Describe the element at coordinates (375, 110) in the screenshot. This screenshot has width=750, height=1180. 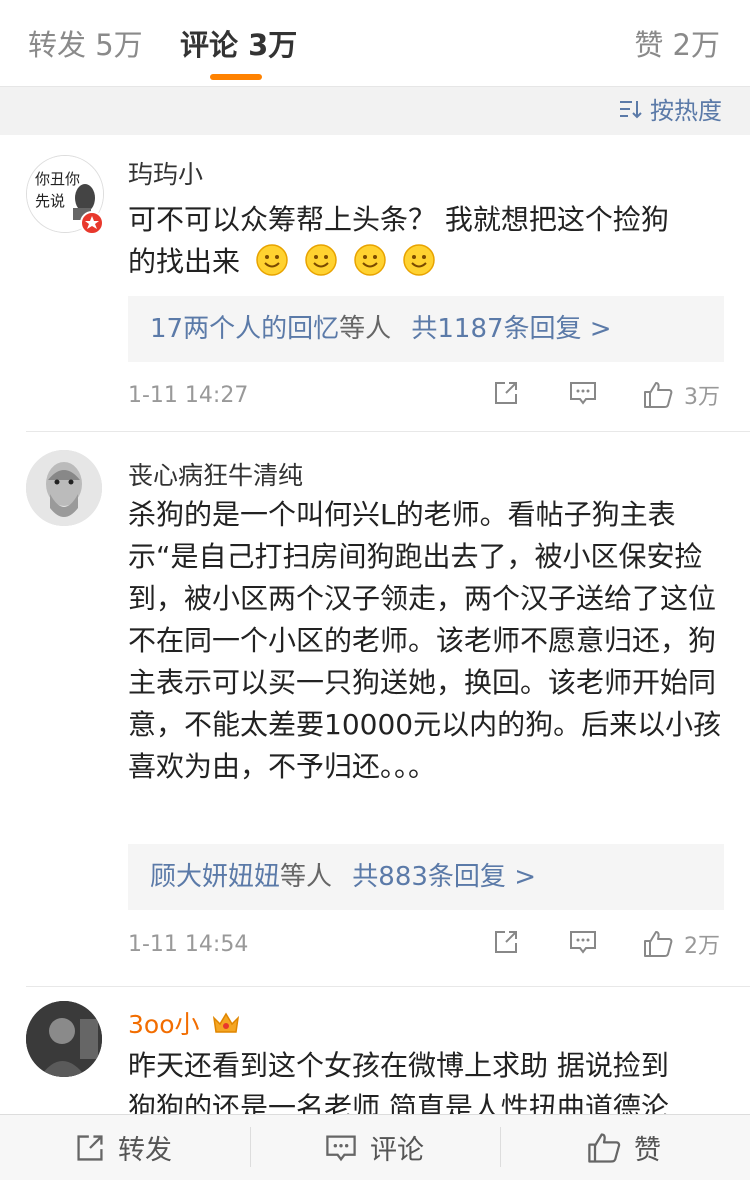
I see `sort-bar: 按热度` at that location.